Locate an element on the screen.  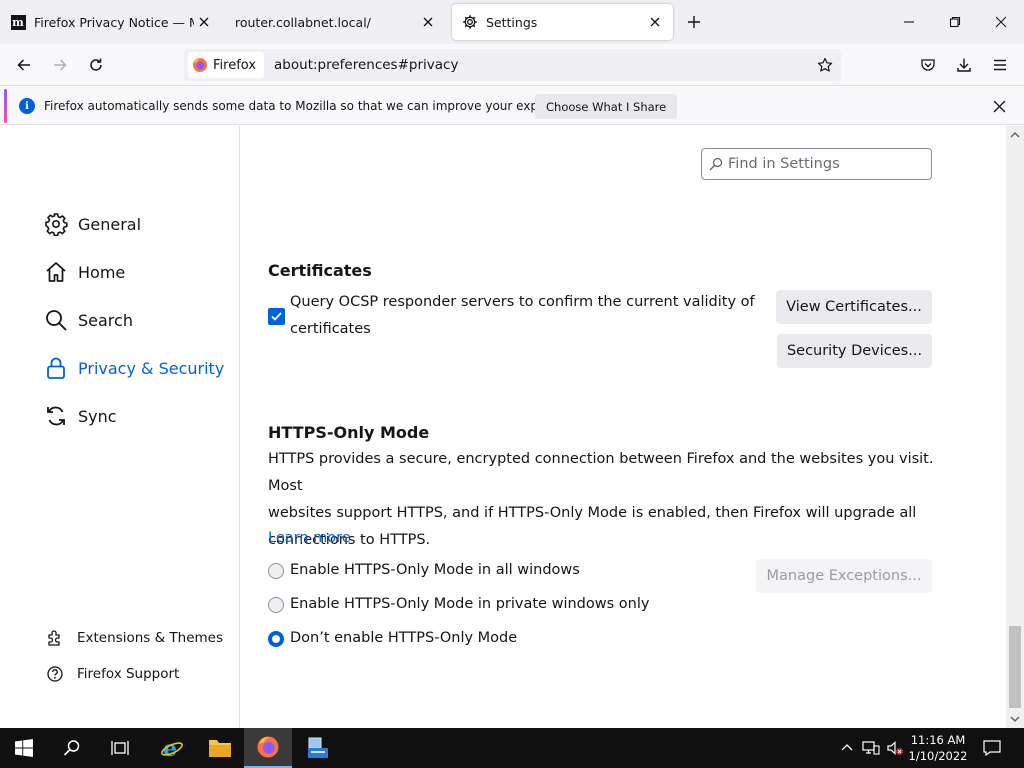
task-view-button is located at coordinates (120, 748).